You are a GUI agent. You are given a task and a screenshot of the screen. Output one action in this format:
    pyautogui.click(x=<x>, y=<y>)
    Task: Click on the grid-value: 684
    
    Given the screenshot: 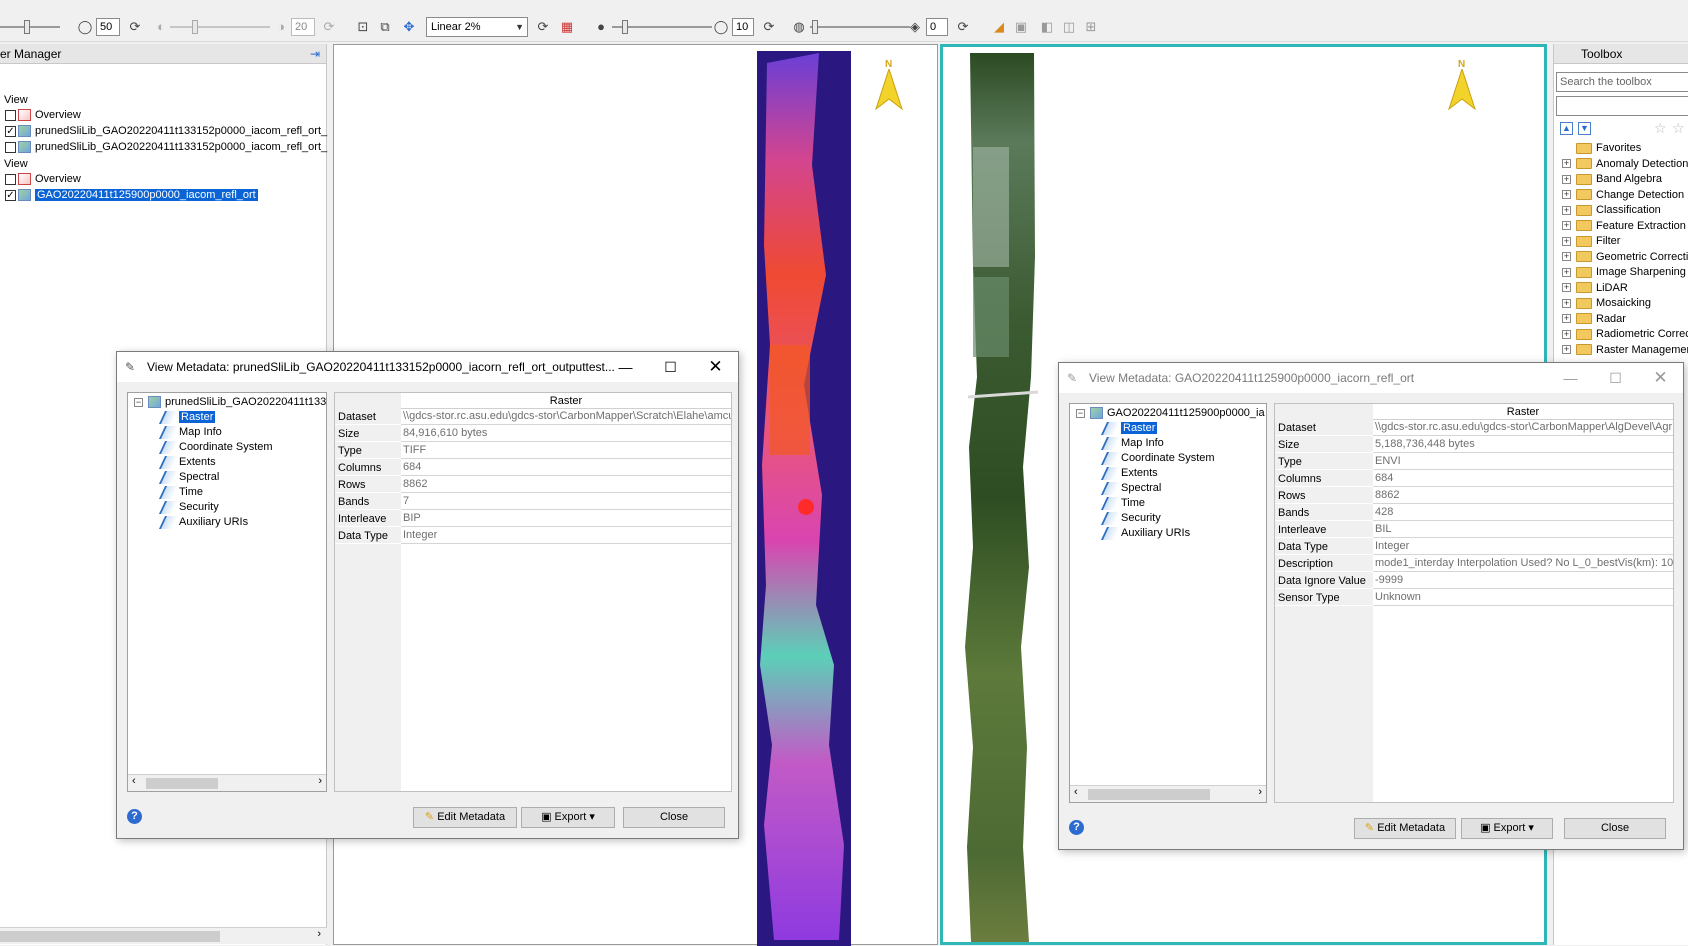 What is the action you would take?
    pyautogui.click(x=566, y=468)
    